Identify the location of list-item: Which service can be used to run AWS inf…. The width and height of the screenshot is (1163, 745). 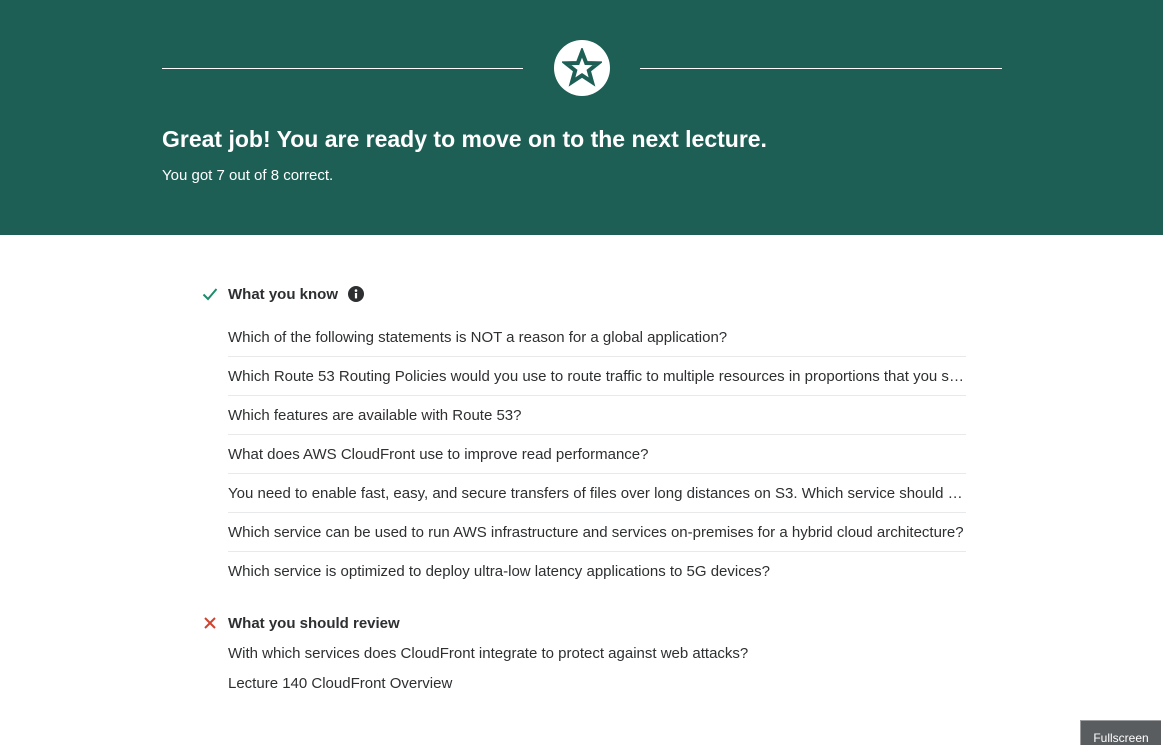
(597, 532).